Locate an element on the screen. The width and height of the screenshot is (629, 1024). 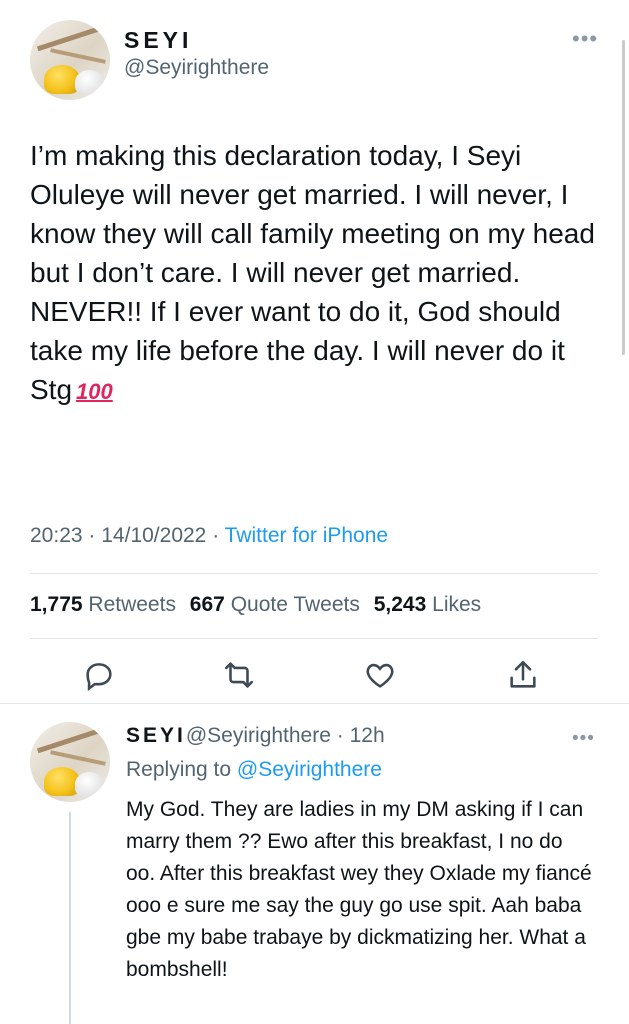
reply-header: SEYI@Seyirighthere · 12h is located at coordinates (255, 736).